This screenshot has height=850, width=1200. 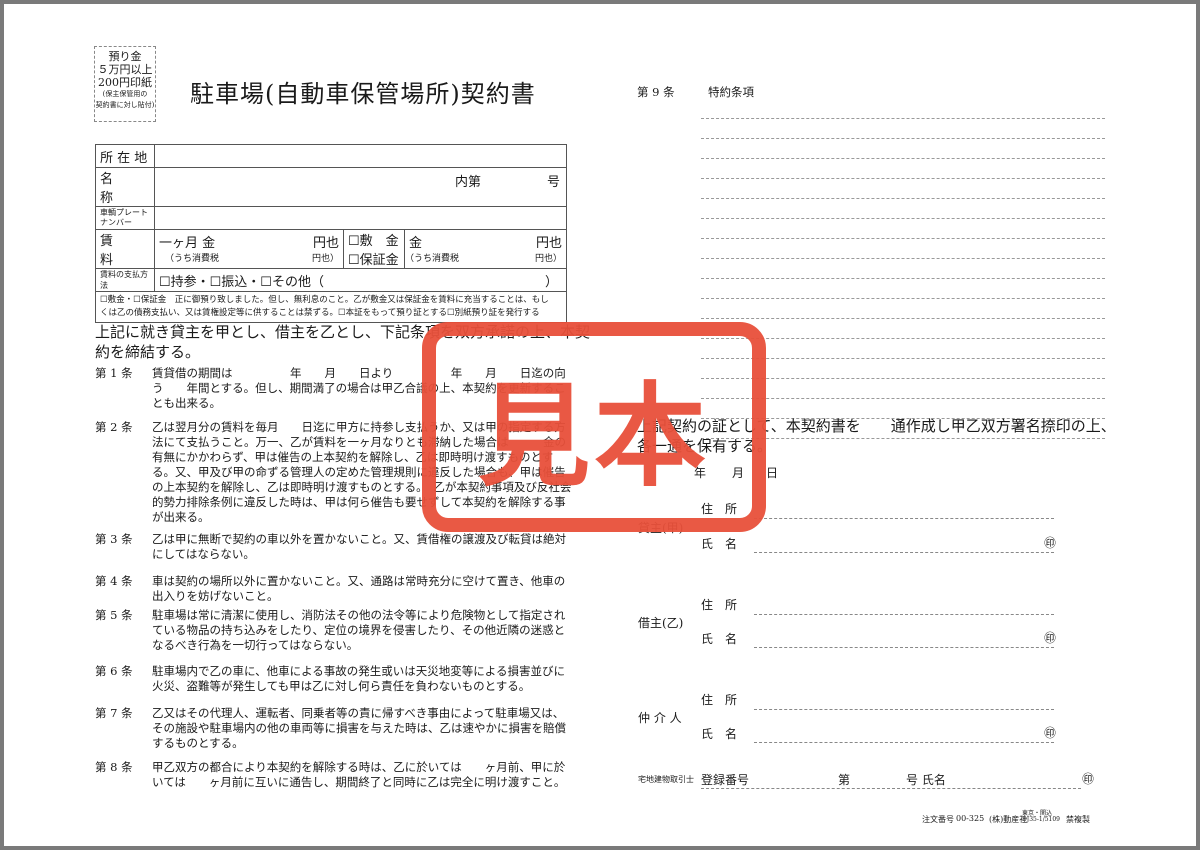 I want to click on plate-value, so click(x=360, y=218).